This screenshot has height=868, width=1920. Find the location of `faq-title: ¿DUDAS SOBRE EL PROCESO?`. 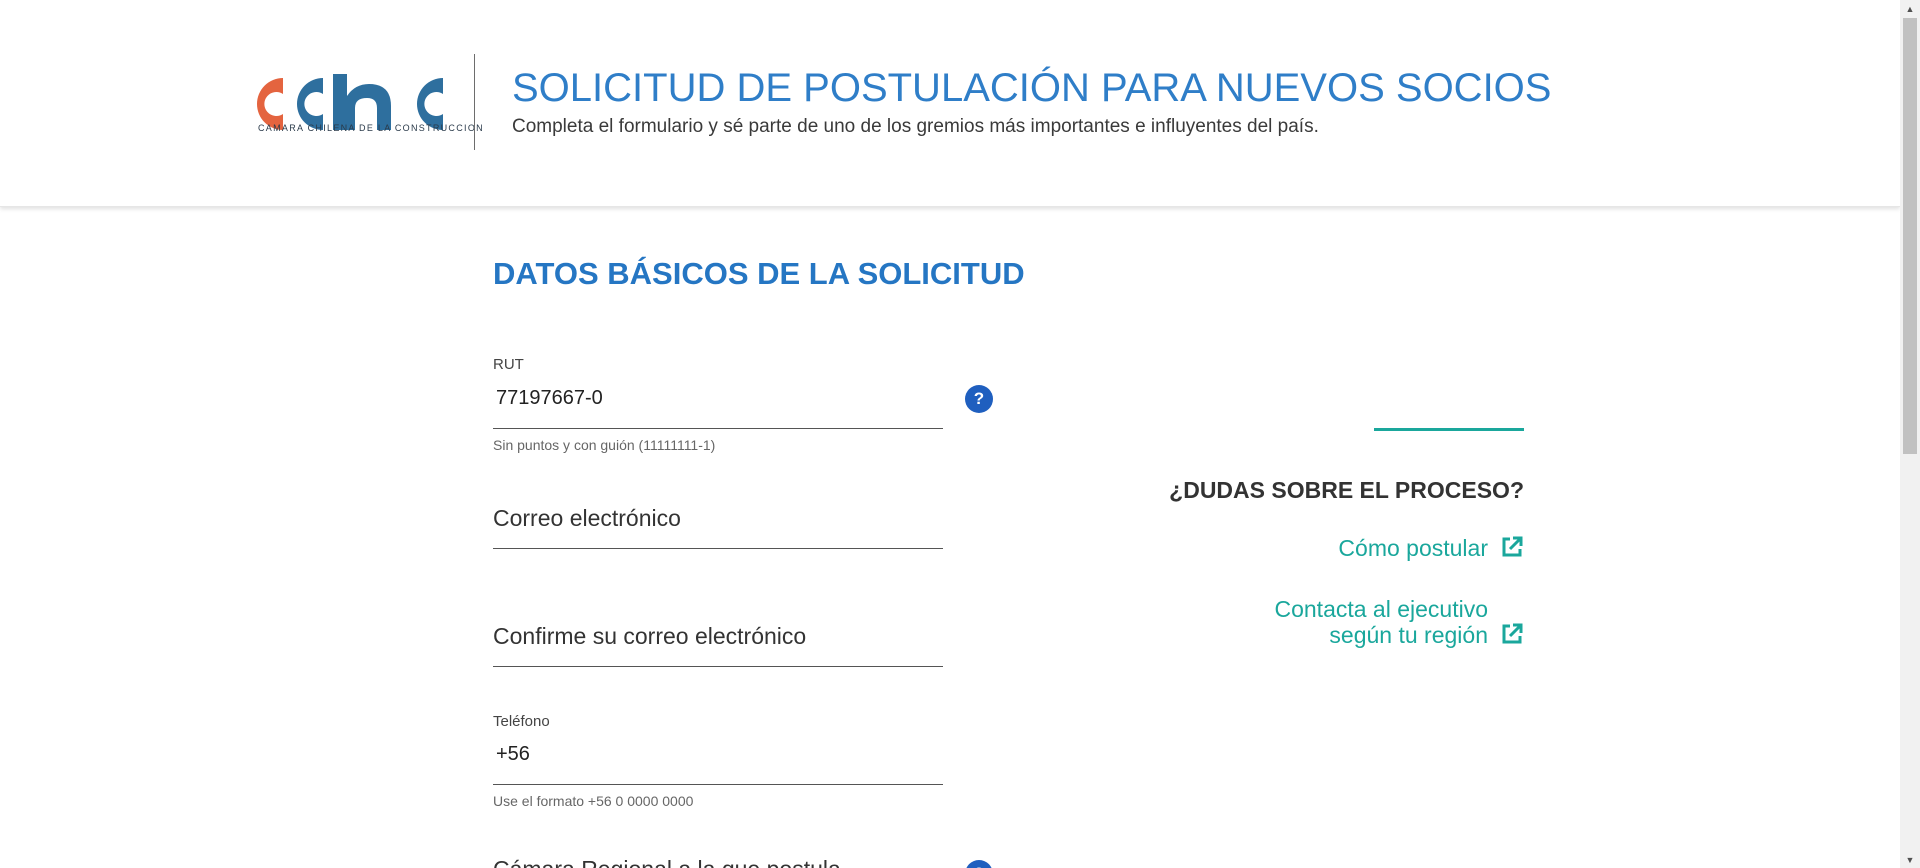

faq-title: ¿DUDAS SOBRE EL PROCESO? is located at coordinates (1346, 490).